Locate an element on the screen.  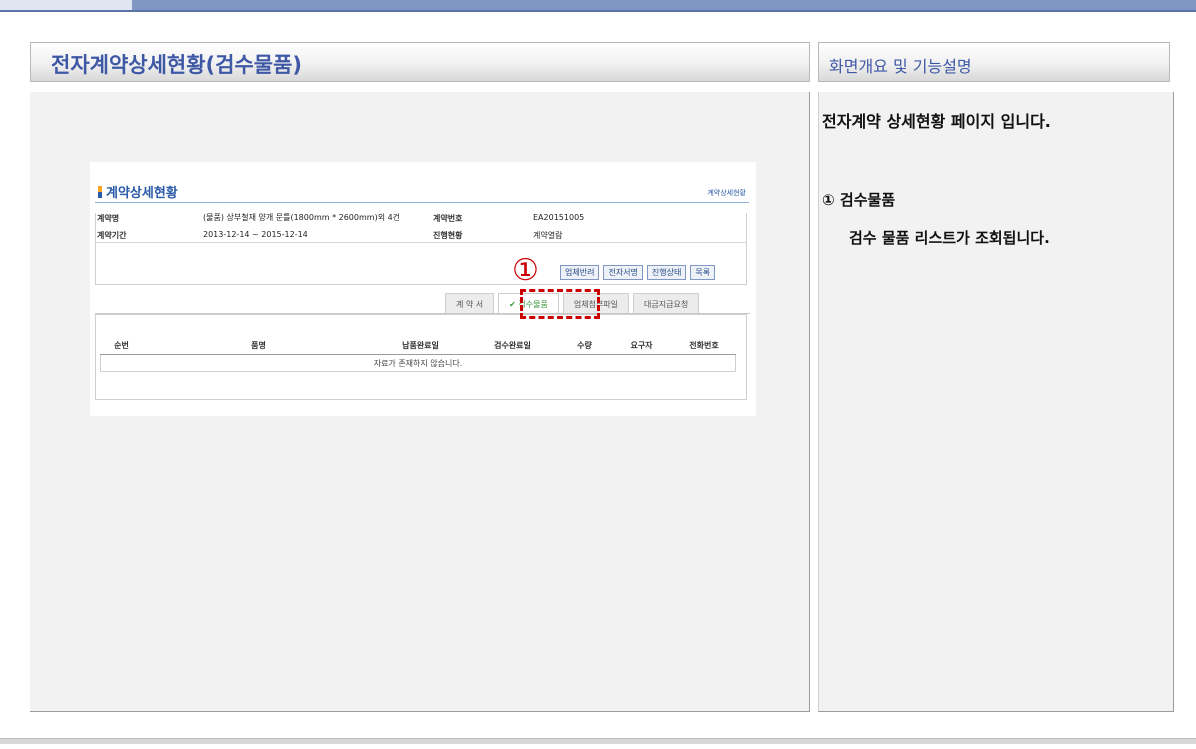
col-item-name: 품명 is located at coordinates (258, 345).